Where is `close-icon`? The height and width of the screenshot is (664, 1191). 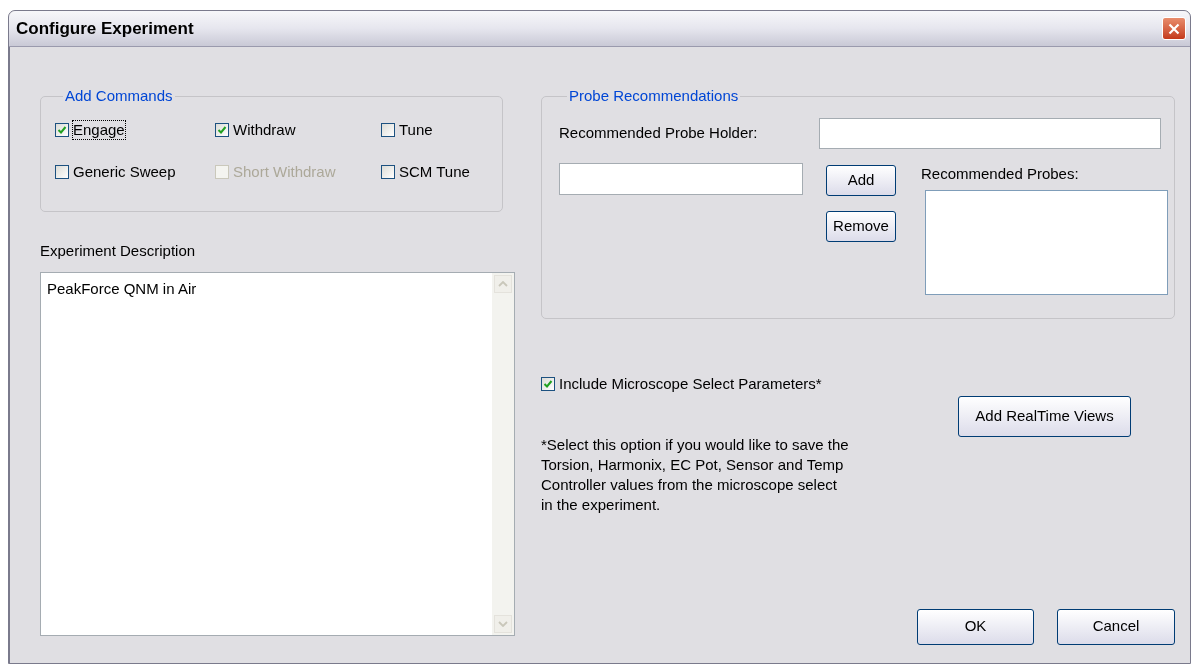 close-icon is located at coordinates (1174, 28).